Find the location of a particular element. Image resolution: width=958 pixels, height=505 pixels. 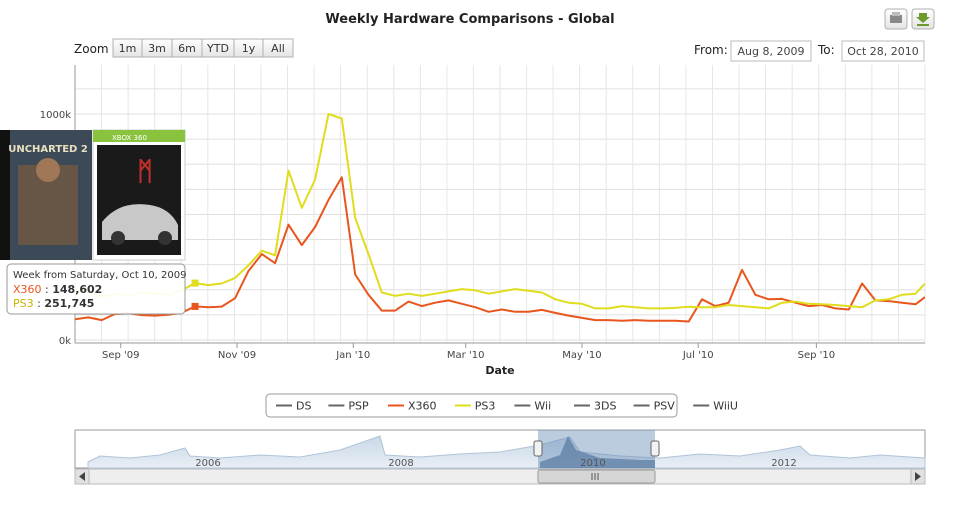

legend-label: PSV is located at coordinates (665, 406).